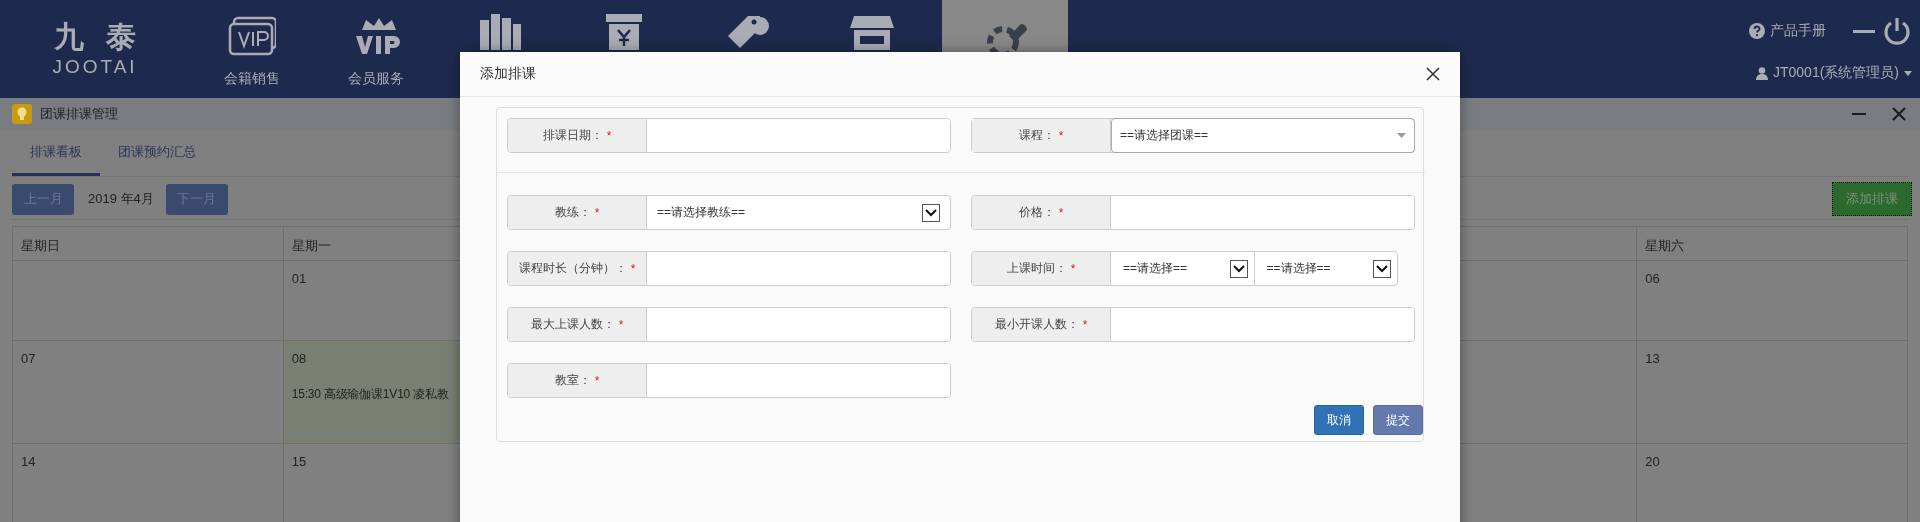 The image size is (1920, 522). I want to click on column-header: 星期日, so click(148, 243).